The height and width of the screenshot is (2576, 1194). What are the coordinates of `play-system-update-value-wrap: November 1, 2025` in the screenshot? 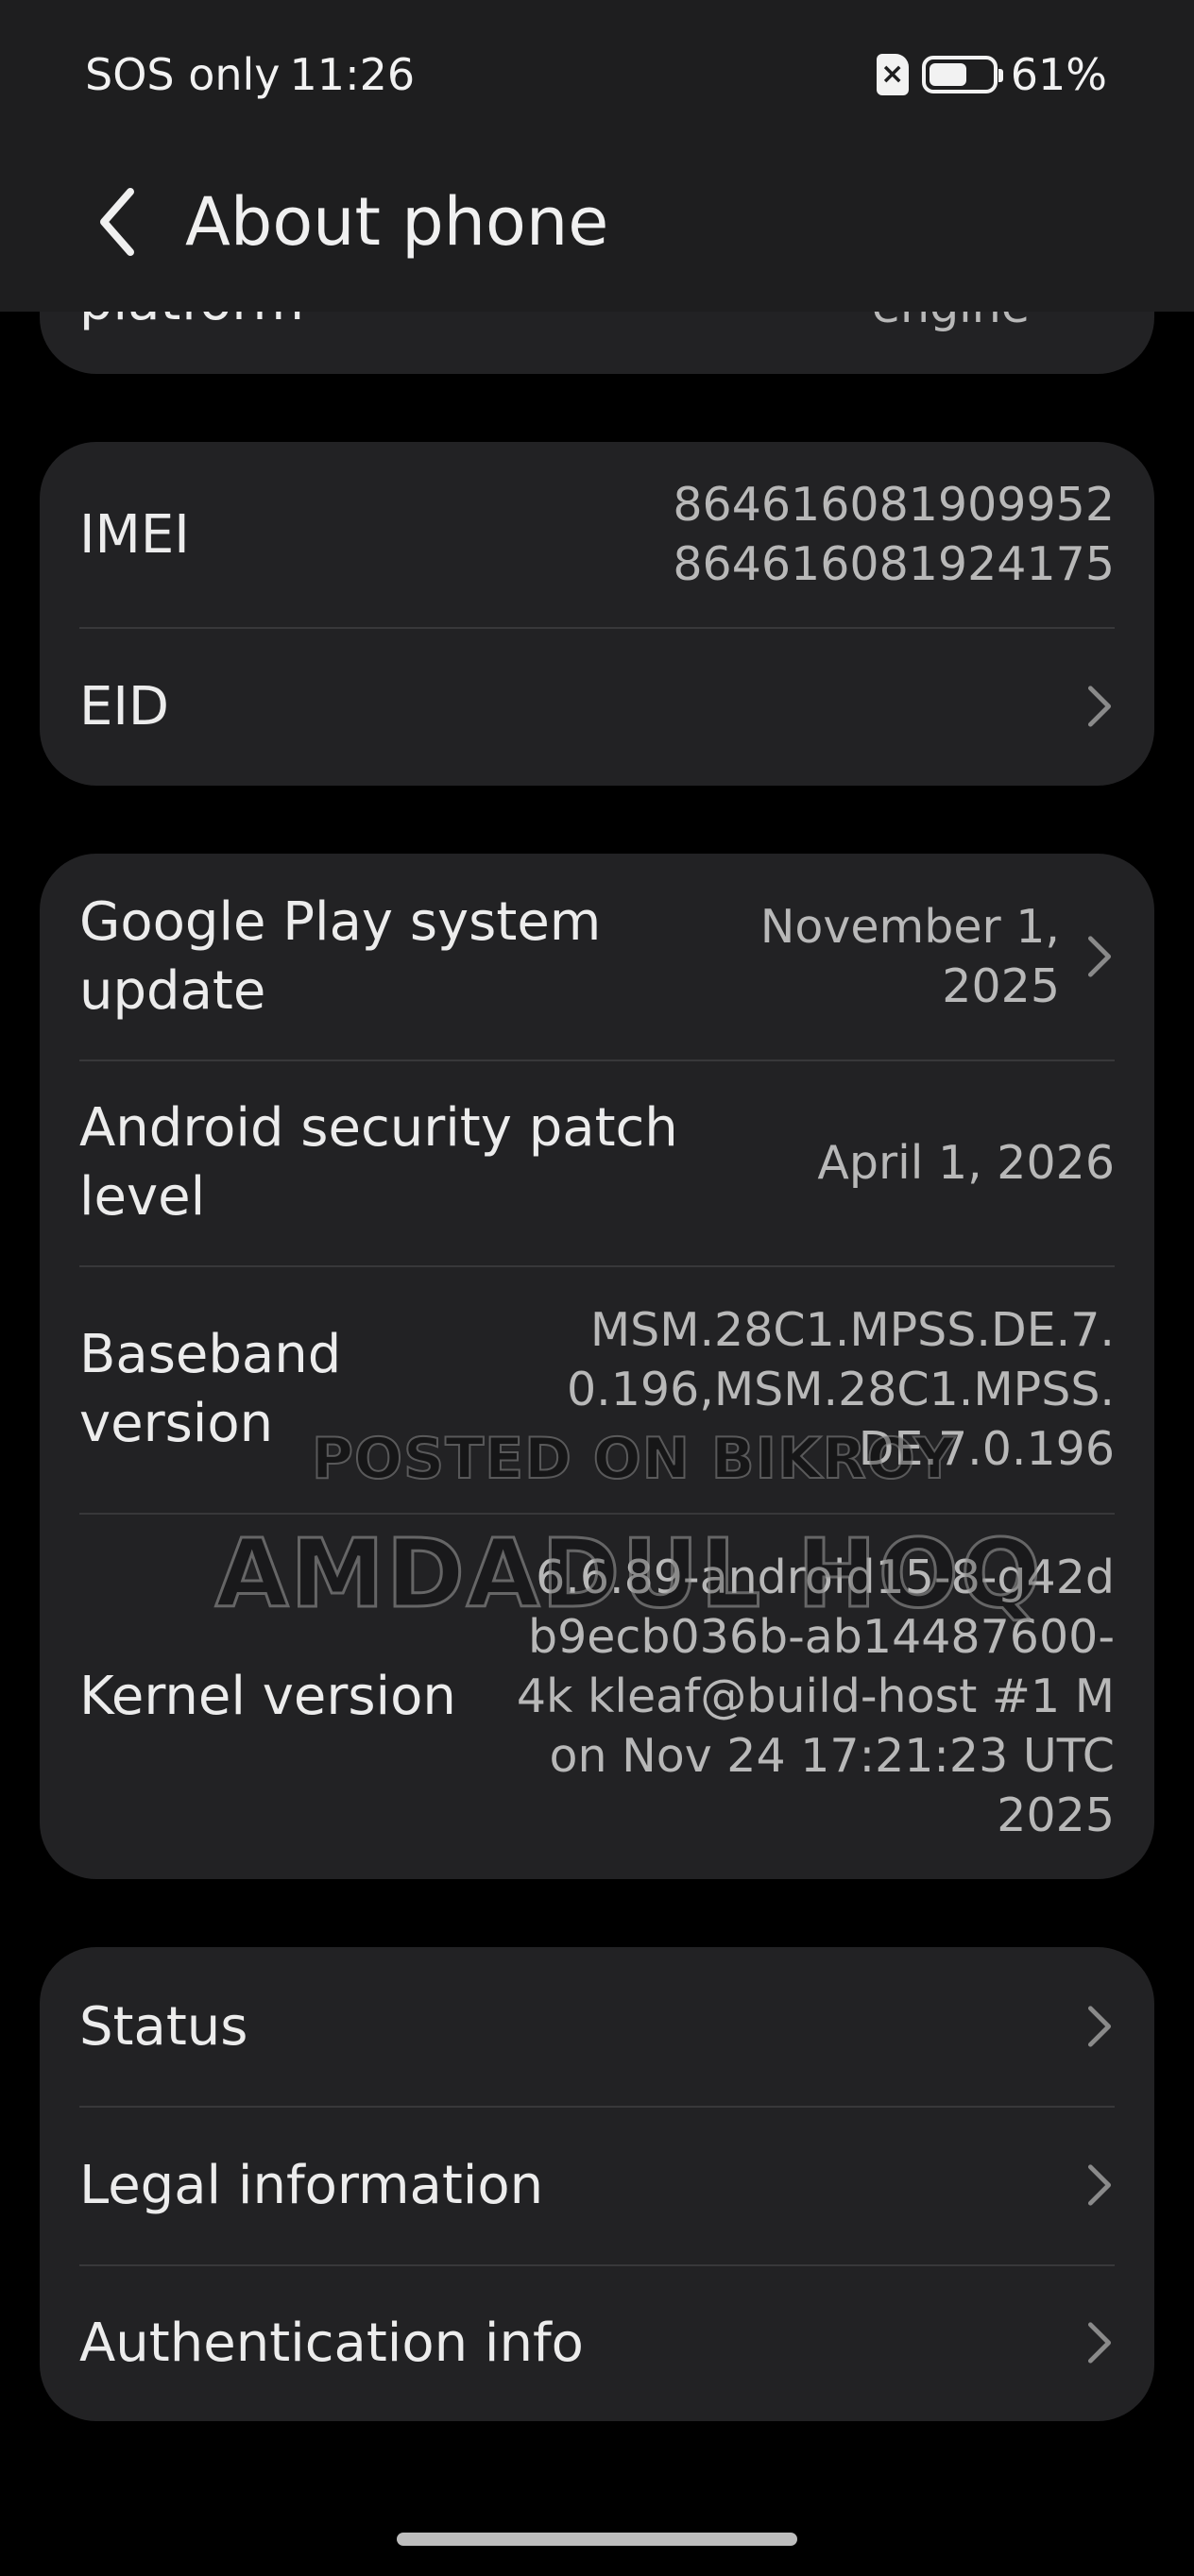 It's located at (936, 956).